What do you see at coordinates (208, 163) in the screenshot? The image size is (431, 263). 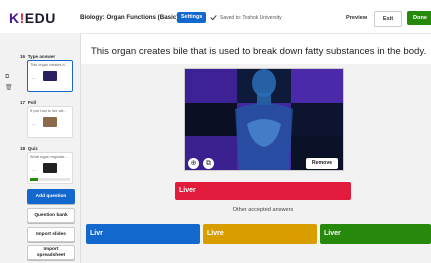 I see `crop-icon: ⧉` at bounding box center [208, 163].